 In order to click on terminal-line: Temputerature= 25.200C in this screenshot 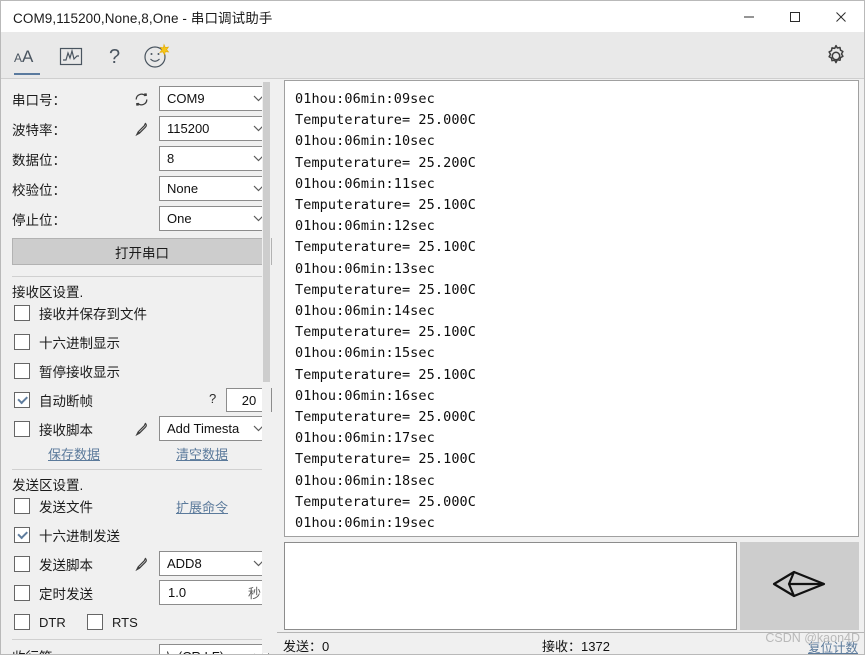, I will do `click(386, 162)`.